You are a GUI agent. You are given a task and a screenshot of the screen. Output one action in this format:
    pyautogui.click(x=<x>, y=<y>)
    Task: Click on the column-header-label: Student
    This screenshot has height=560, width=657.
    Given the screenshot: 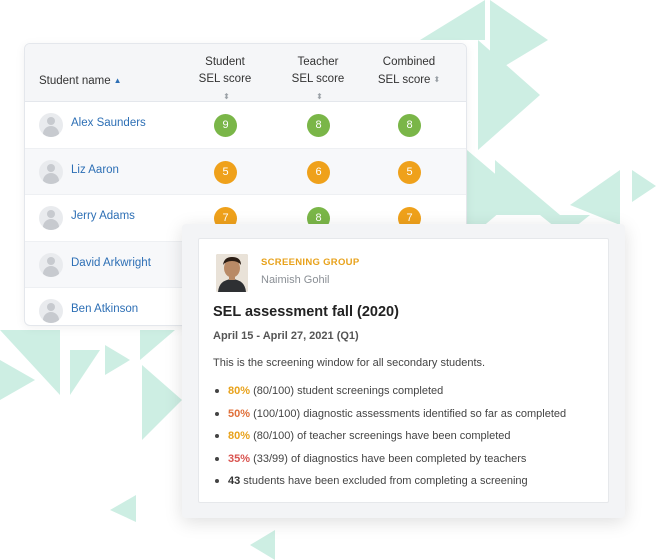 What is the action you would take?
    pyautogui.click(x=225, y=62)
    